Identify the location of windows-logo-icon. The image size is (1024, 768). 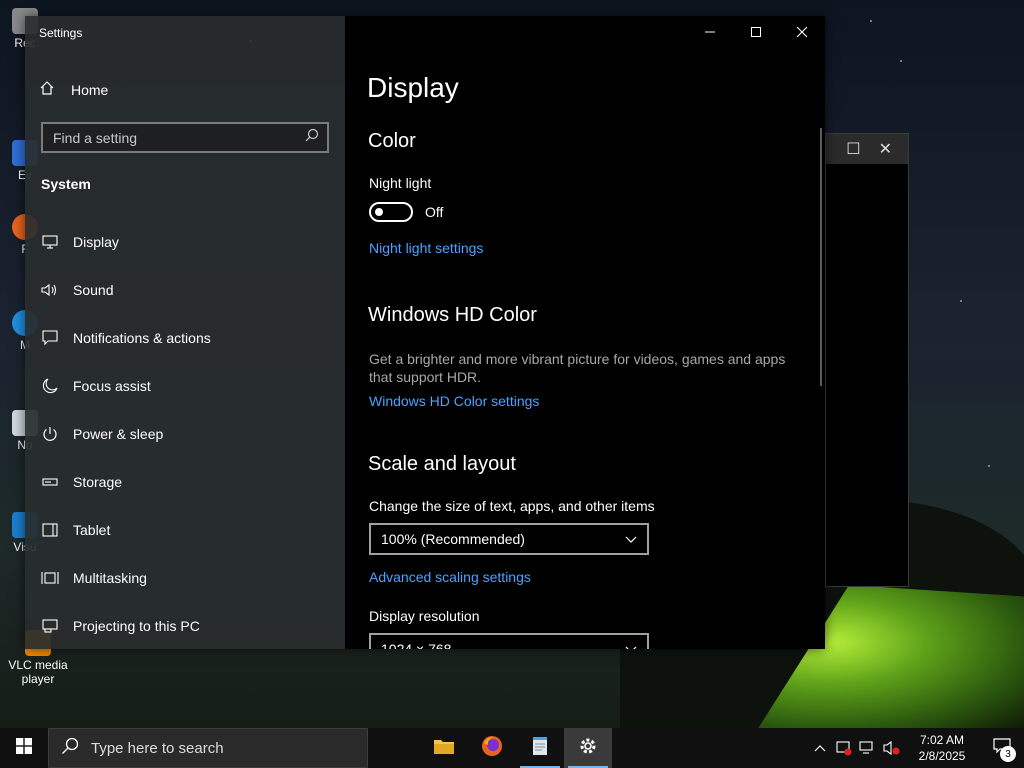
(24, 748).